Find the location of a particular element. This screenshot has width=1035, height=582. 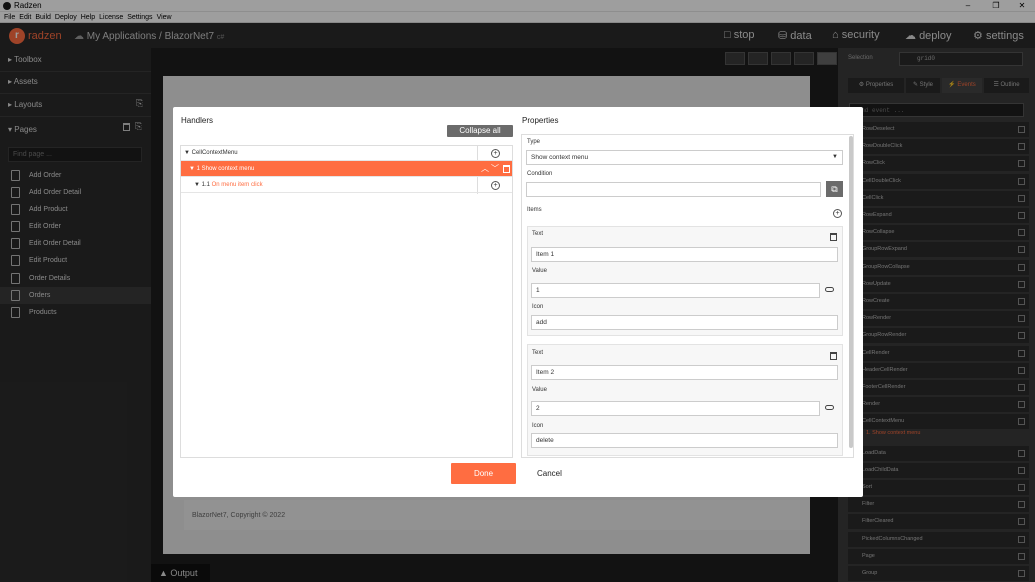

open-expression-icon: ⧉ is located at coordinates (834, 189).